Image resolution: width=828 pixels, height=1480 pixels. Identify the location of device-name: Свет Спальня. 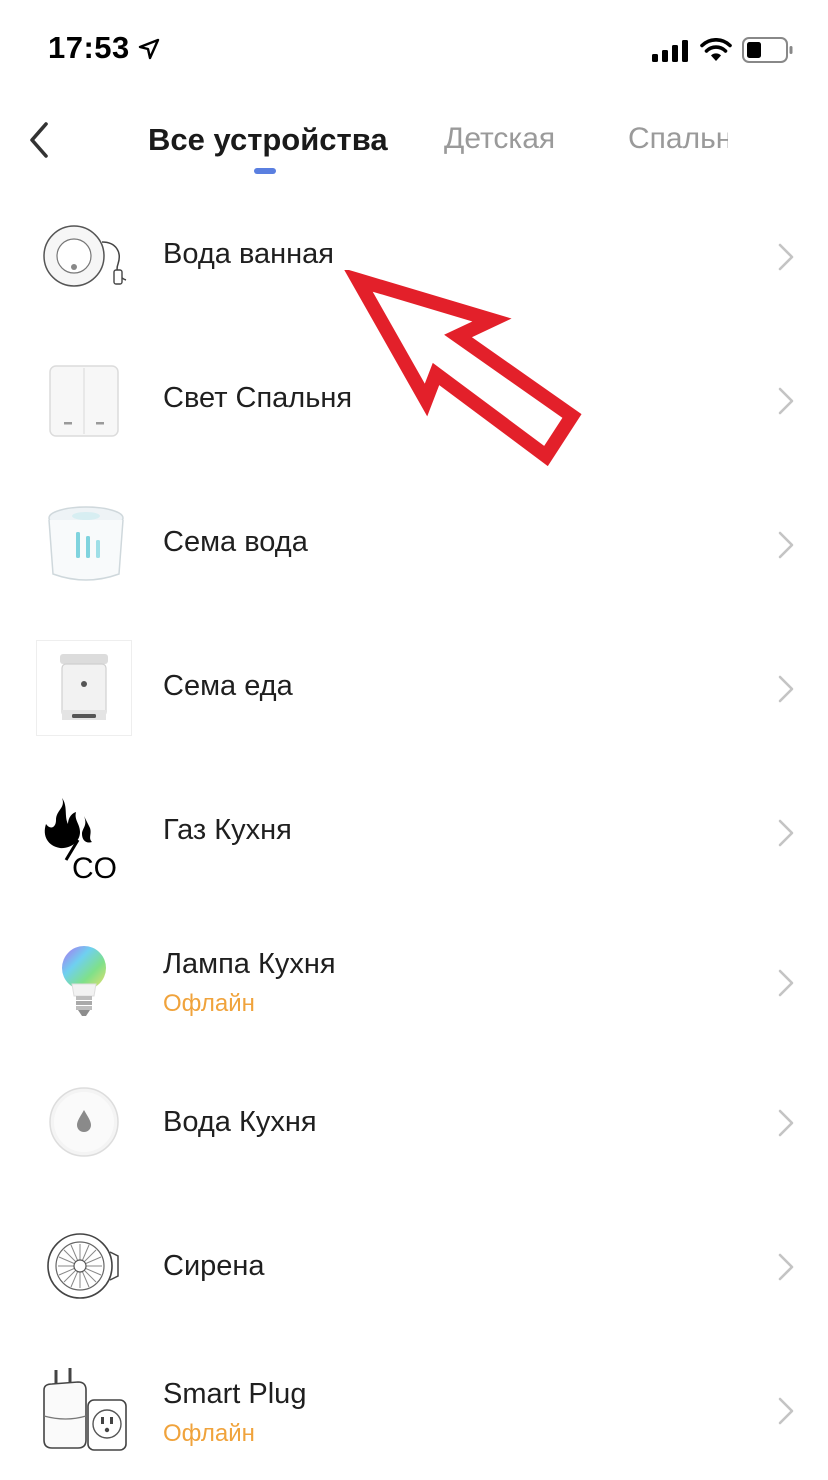
(258, 398).